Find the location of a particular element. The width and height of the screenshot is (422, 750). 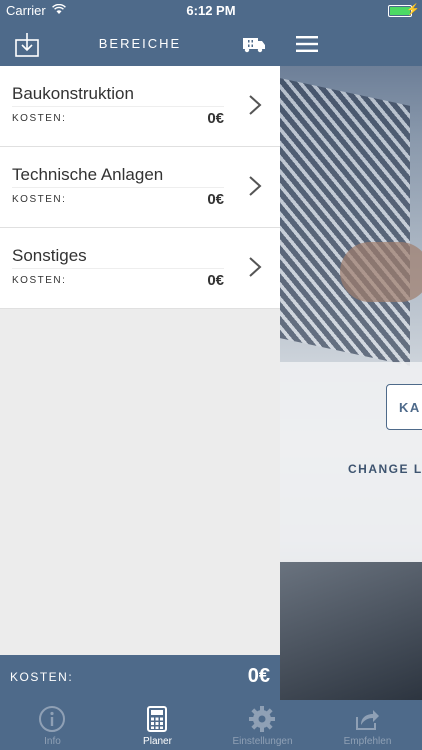

list-item-technische-anlagen: Technische Anlagen KOSTEN: 0€ is located at coordinates (140, 187).